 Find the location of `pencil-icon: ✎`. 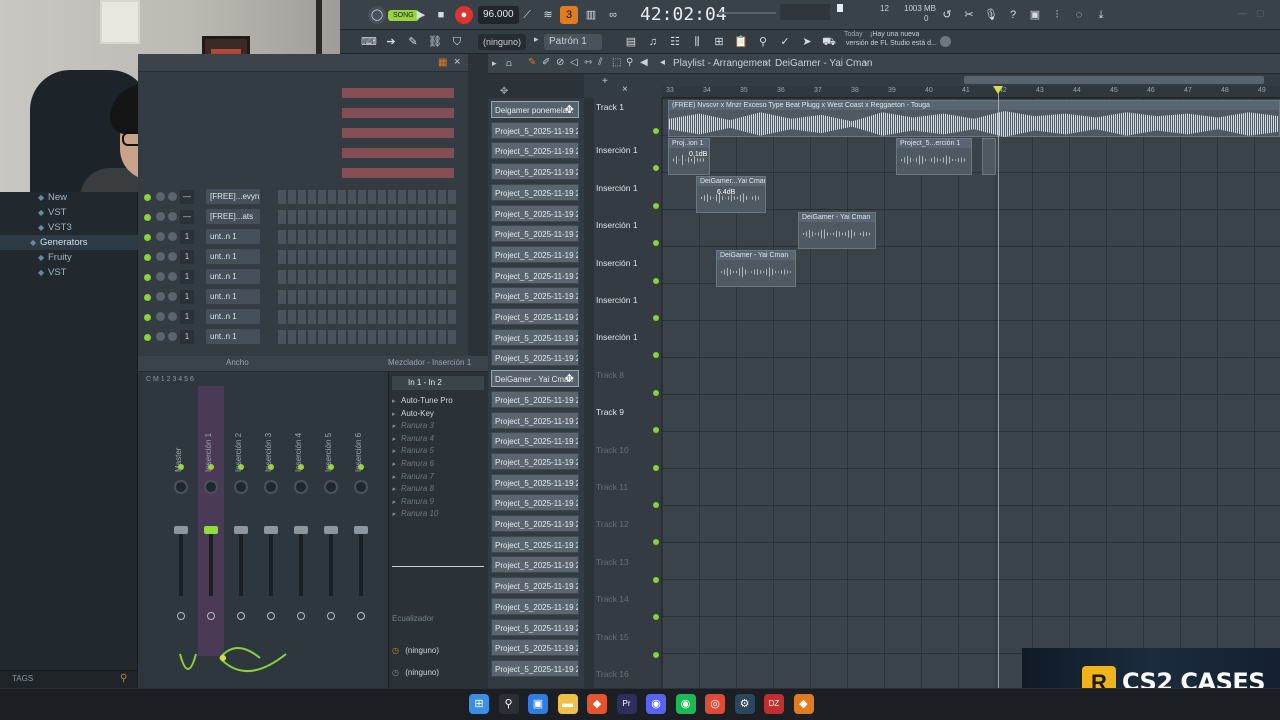

pencil-icon: ✎ is located at coordinates (413, 42).